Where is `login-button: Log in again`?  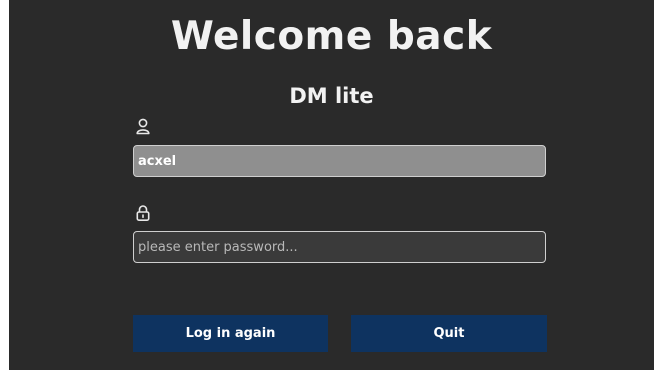 login-button: Log in again is located at coordinates (230, 333).